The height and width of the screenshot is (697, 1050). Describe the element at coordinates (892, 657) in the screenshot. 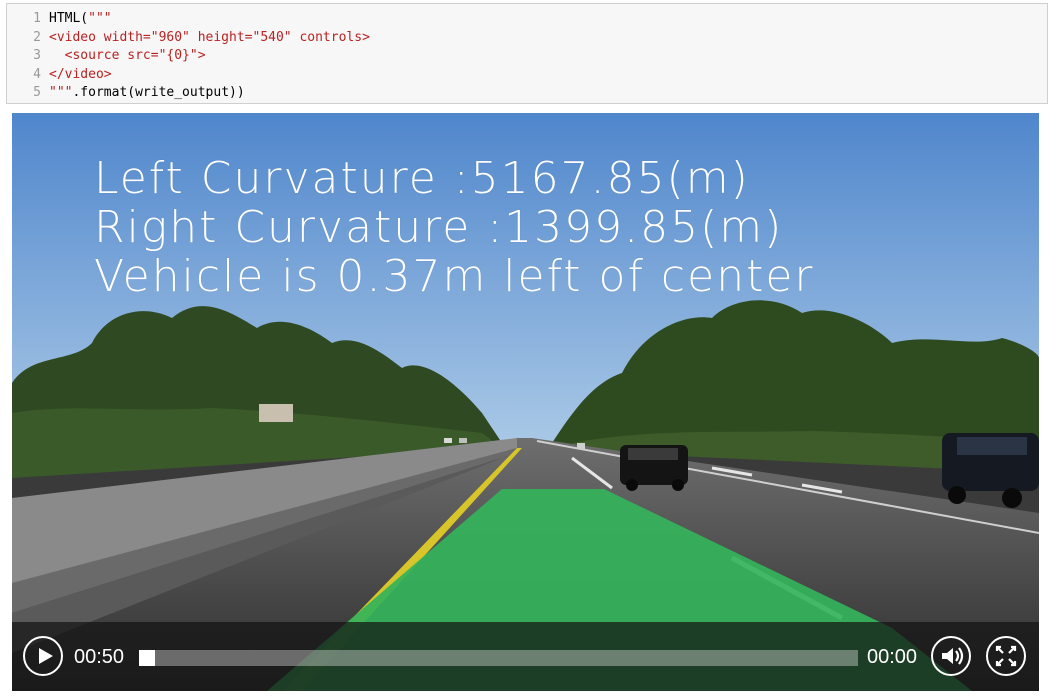

I see `total-time: 00:00` at that location.